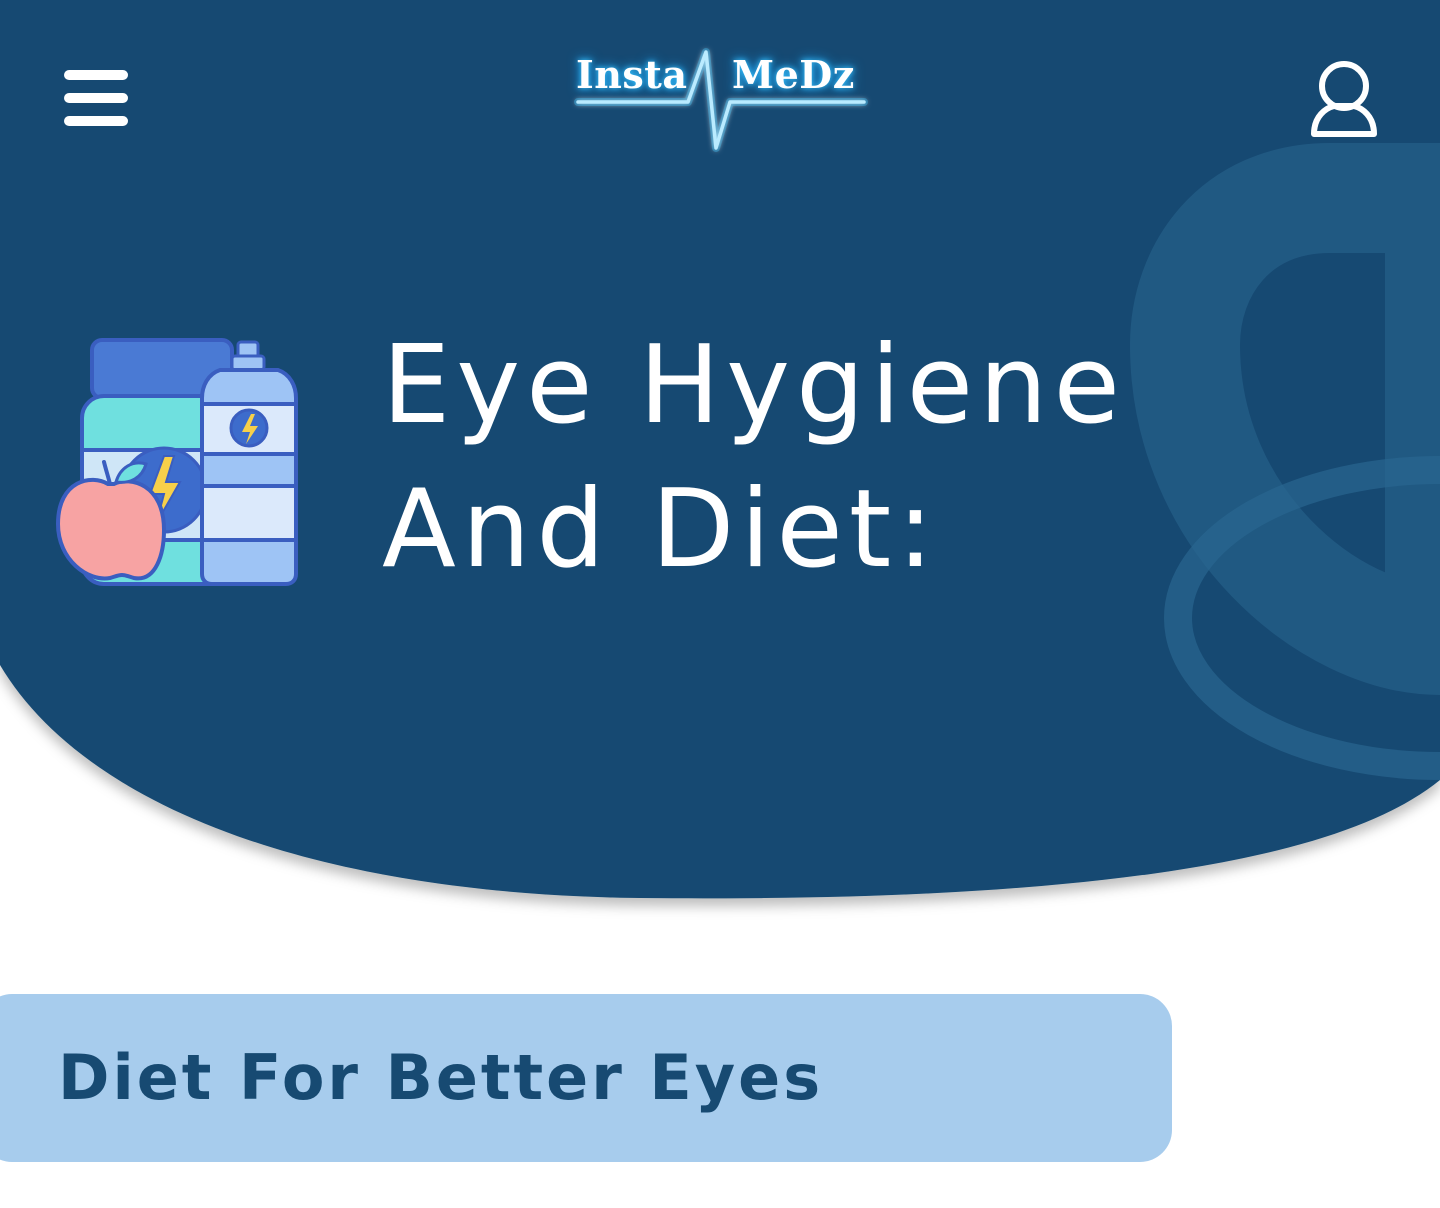 The width and height of the screenshot is (1440, 1208). I want to click on hamburger-menu-icon, so click(96, 98).